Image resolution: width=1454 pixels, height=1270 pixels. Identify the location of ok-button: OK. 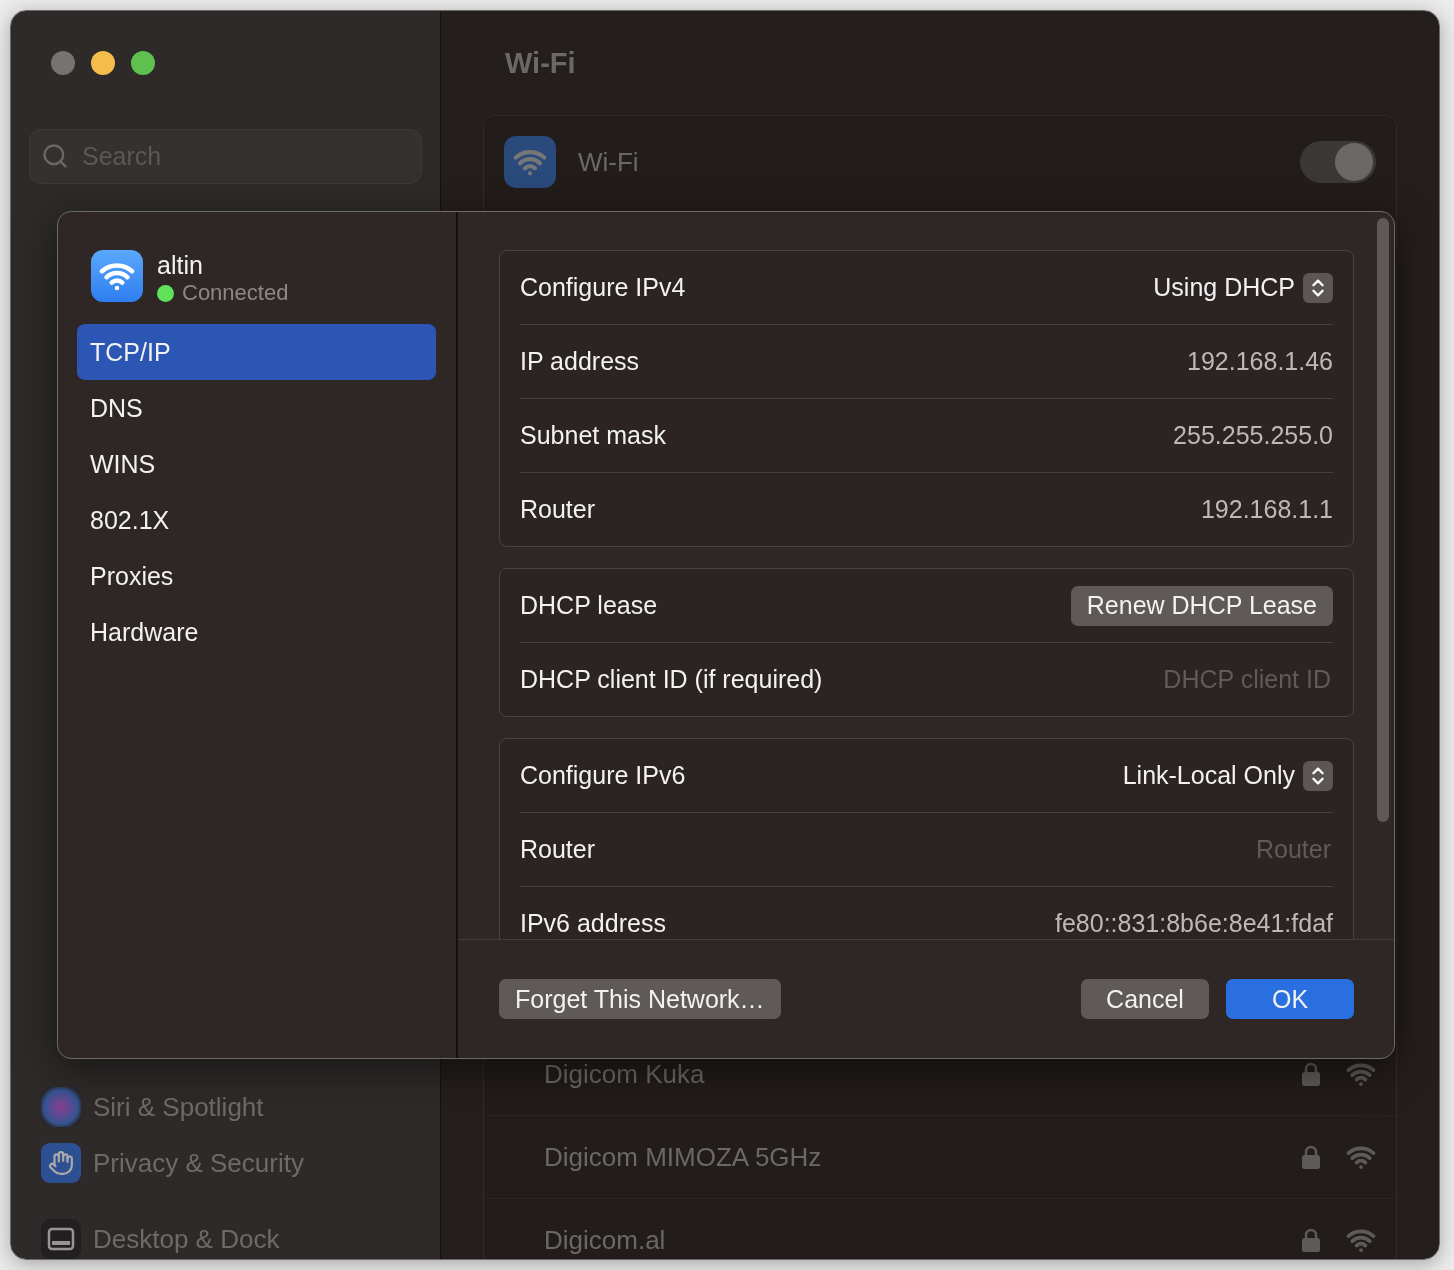
(1290, 999).